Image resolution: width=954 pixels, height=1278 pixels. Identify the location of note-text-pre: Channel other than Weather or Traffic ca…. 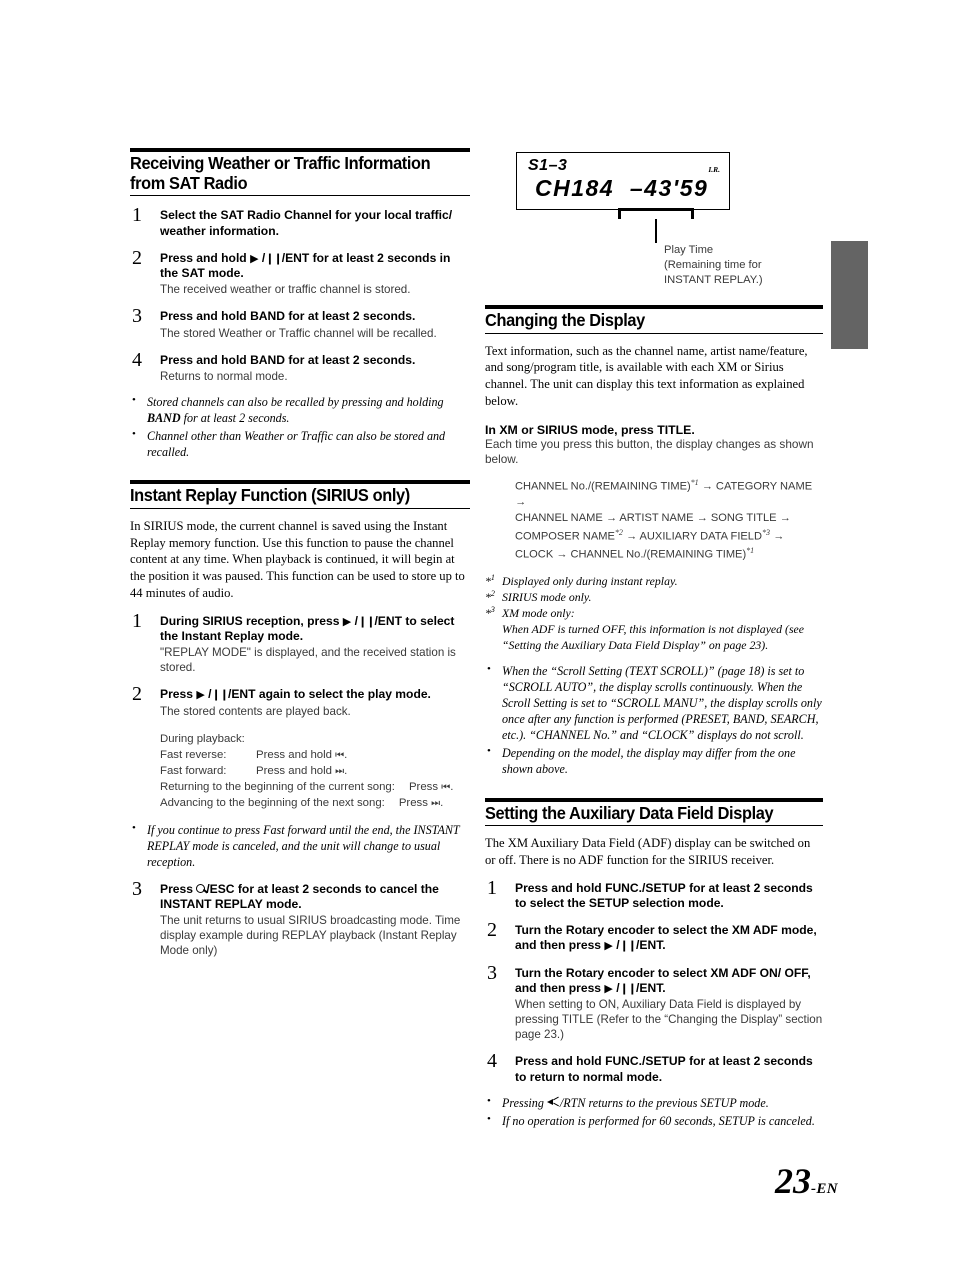
(296, 444).